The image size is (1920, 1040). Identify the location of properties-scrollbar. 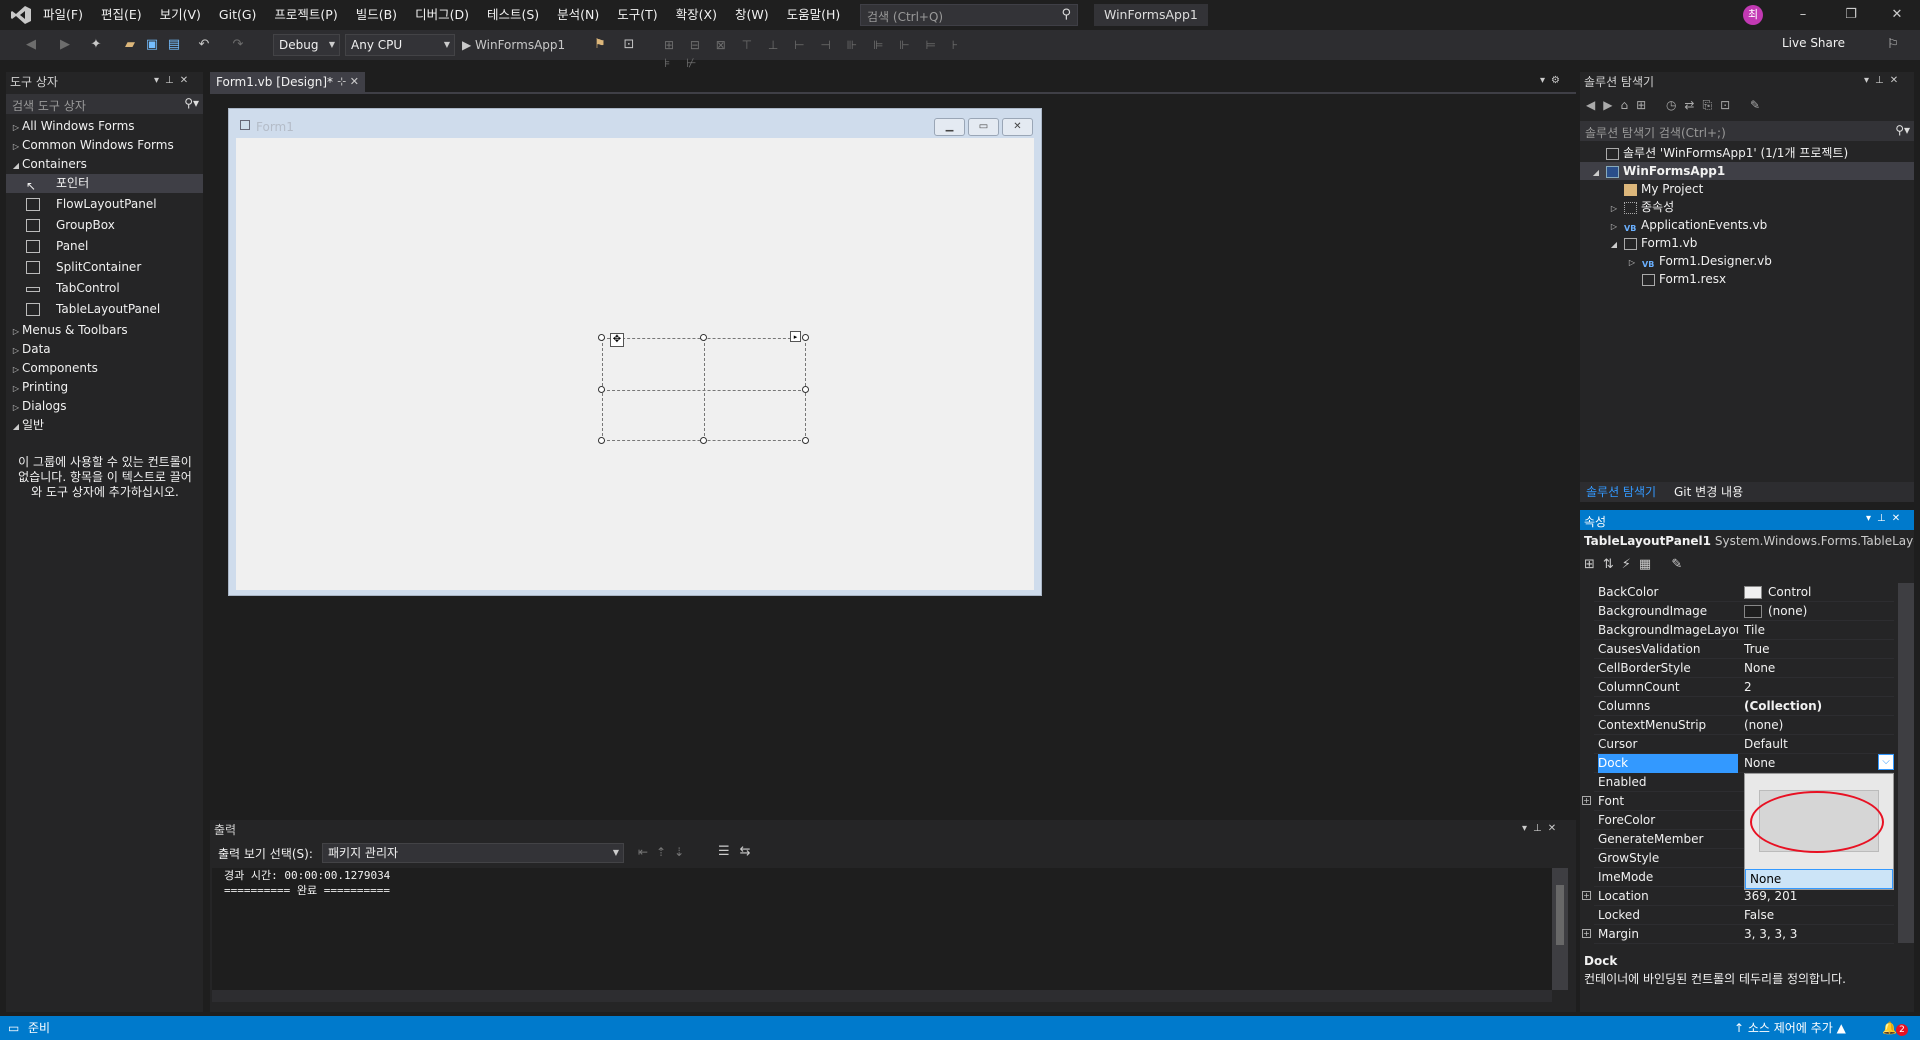
(1906, 763).